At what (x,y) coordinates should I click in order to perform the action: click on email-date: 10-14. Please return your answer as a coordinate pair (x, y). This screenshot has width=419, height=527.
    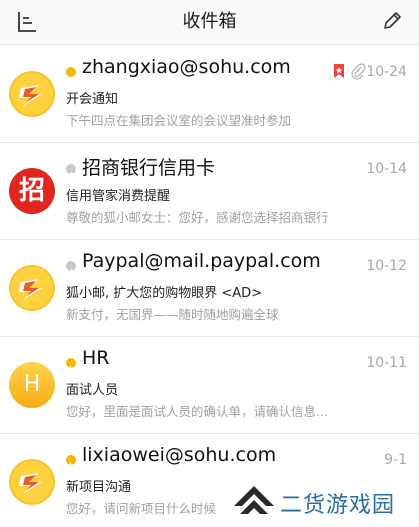
    Looking at the image, I should click on (386, 169).